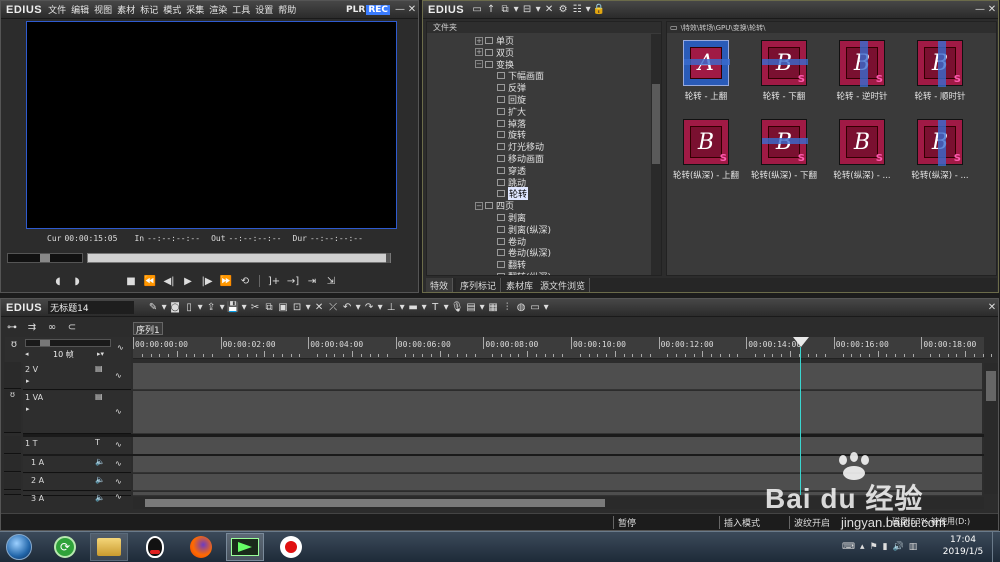 The image size is (1000, 562). What do you see at coordinates (378, 9) in the screenshot?
I see `rec-toggle: REC` at bounding box center [378, 9].